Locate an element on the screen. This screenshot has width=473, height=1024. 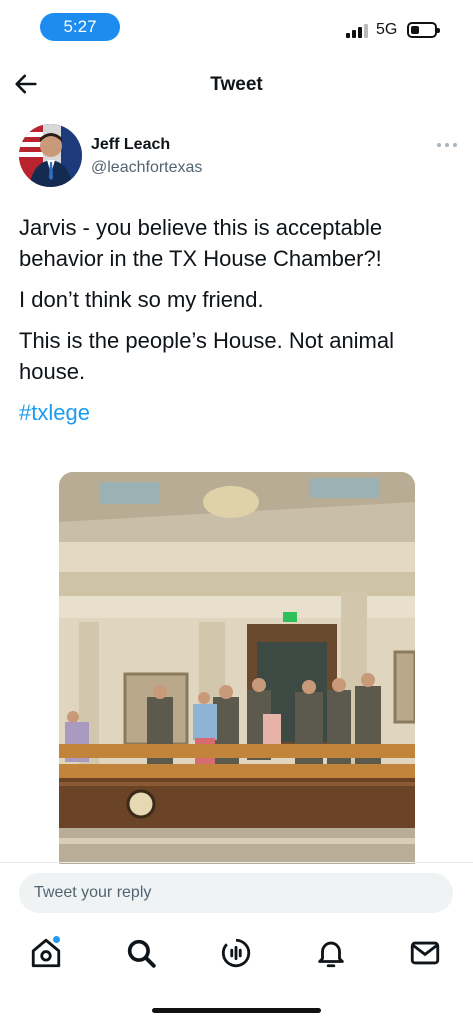
tweet-paragraph: I don’t think so my friend. is located at coordinates (141, 299).